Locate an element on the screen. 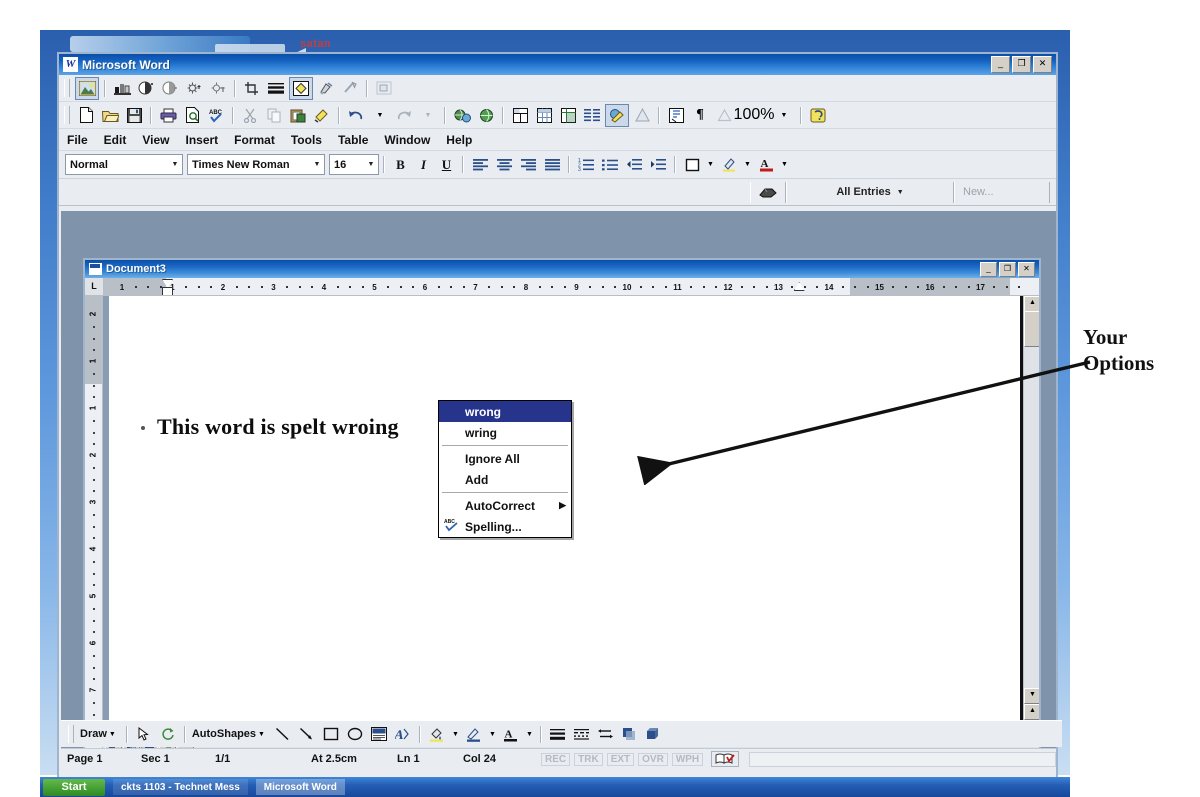  highlight-icon is located at coordinates (729, 164).